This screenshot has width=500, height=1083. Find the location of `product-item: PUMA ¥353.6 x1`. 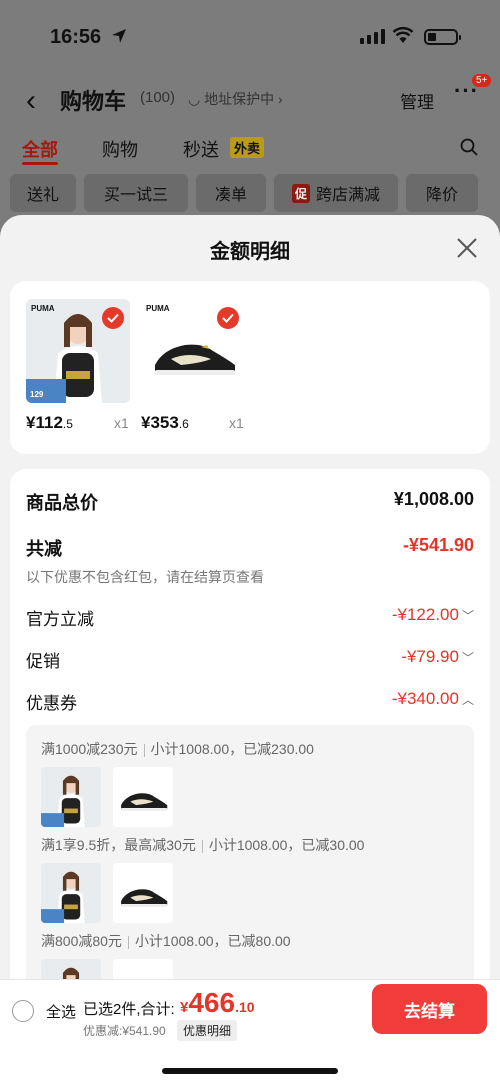

product-item: PUMA ¥353.6 x1 is located at coordinates (193, 365).